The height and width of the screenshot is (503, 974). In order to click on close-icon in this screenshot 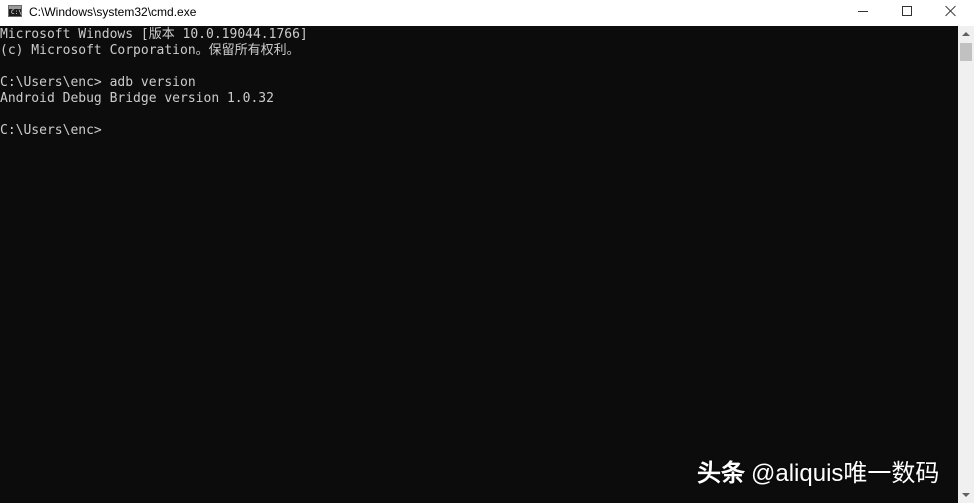, I will do `click(951, 11)`.